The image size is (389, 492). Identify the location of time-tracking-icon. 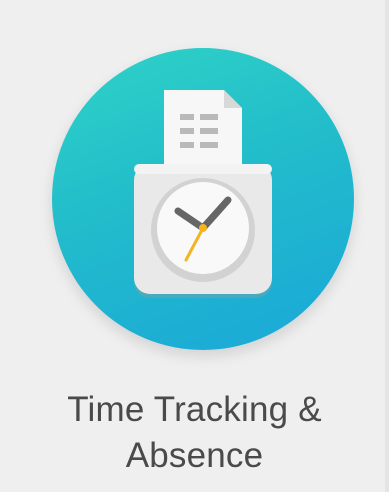
(203, 194).